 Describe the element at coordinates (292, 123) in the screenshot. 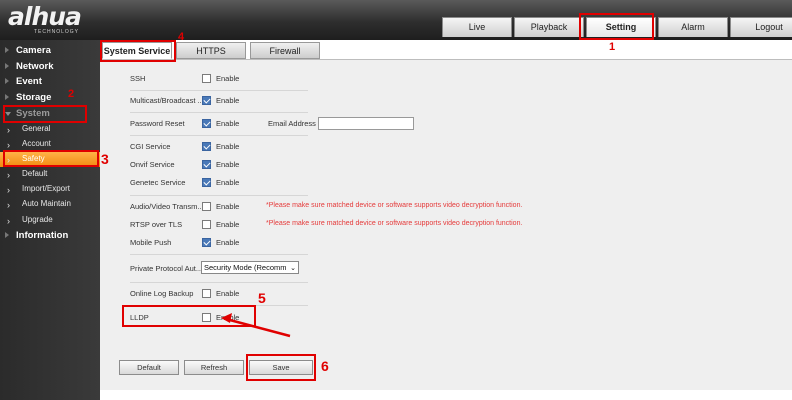

I see `email-address-label: Email Address` at that location.